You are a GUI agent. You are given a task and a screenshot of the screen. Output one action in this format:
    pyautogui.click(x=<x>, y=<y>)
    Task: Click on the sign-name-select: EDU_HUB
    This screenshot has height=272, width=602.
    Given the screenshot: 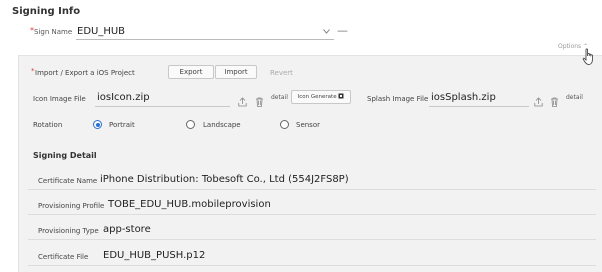 What is the action you would take?
    pyautogui.click(x=101, y=31)
    